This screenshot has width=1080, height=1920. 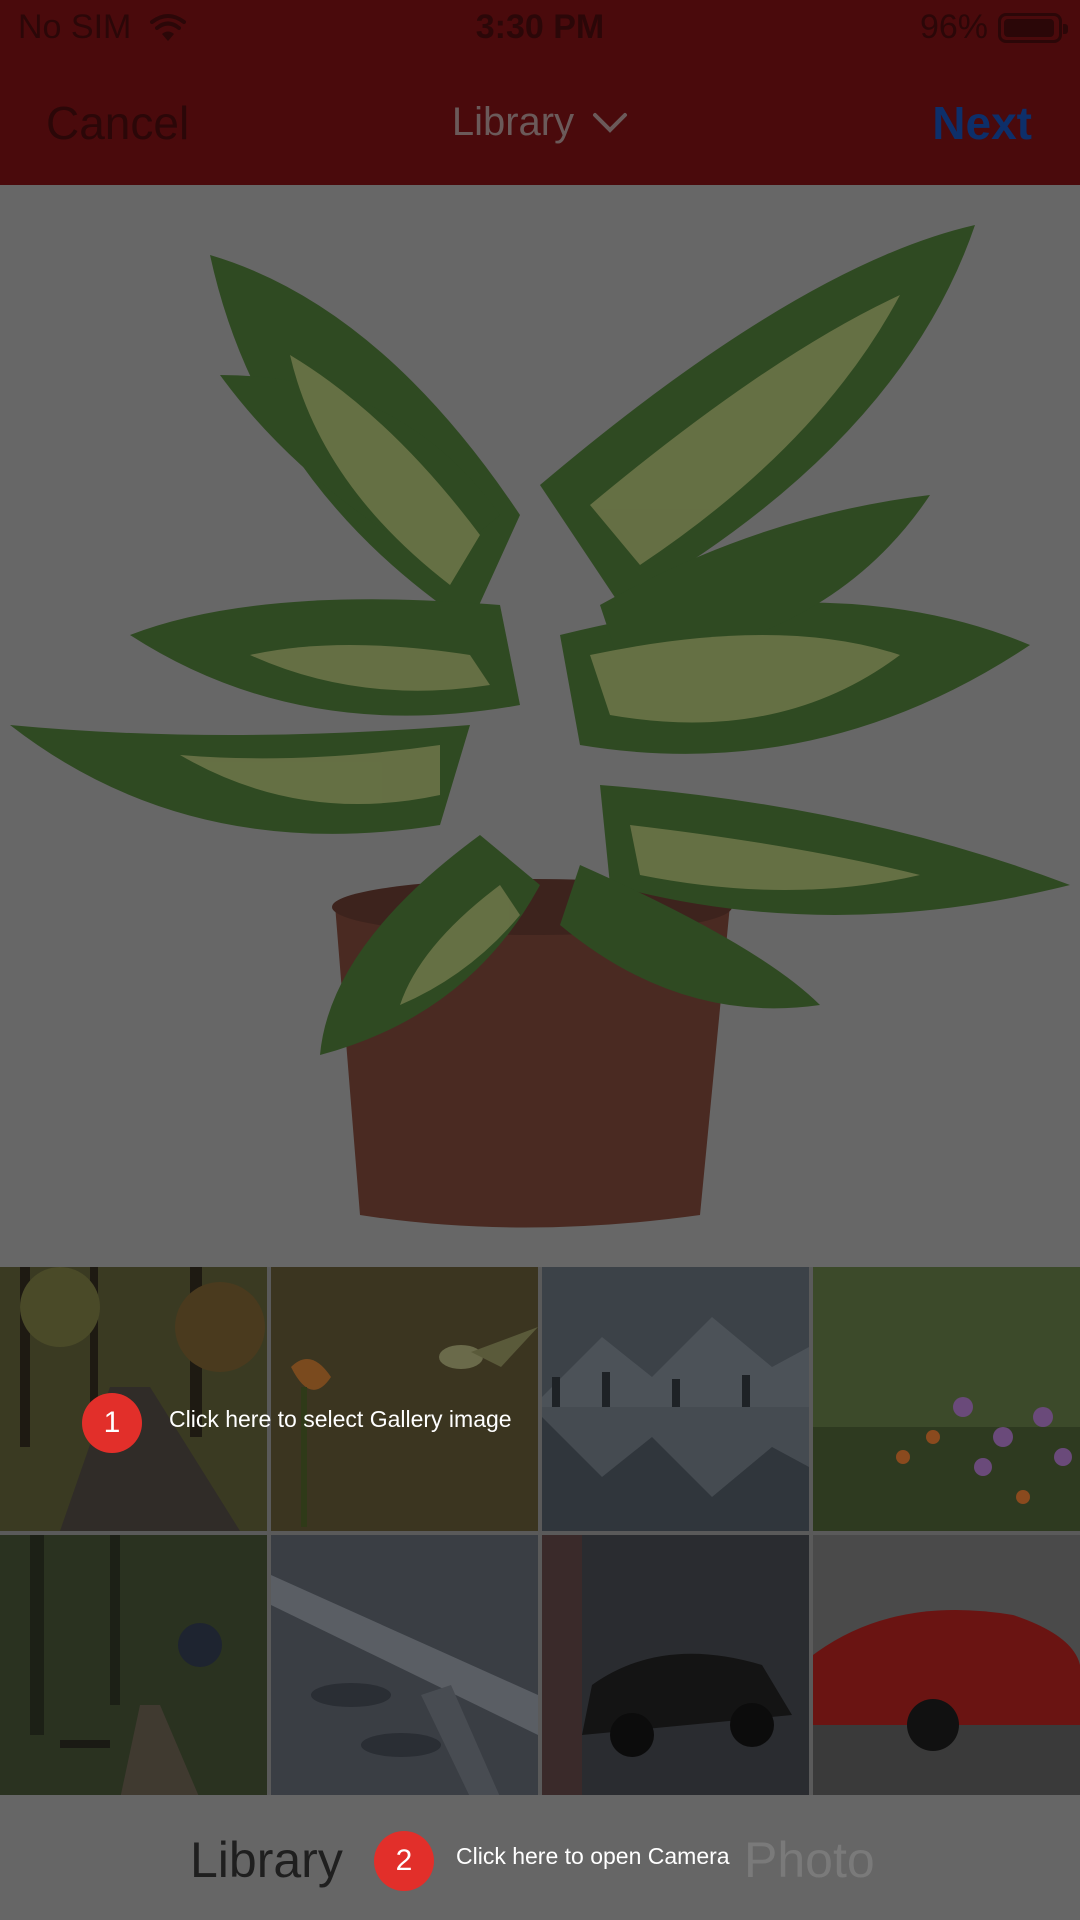 What do you see at coordinates (513, 122) in the screenshot?
I see `album-title: Library` at bounding box center [513, 122].